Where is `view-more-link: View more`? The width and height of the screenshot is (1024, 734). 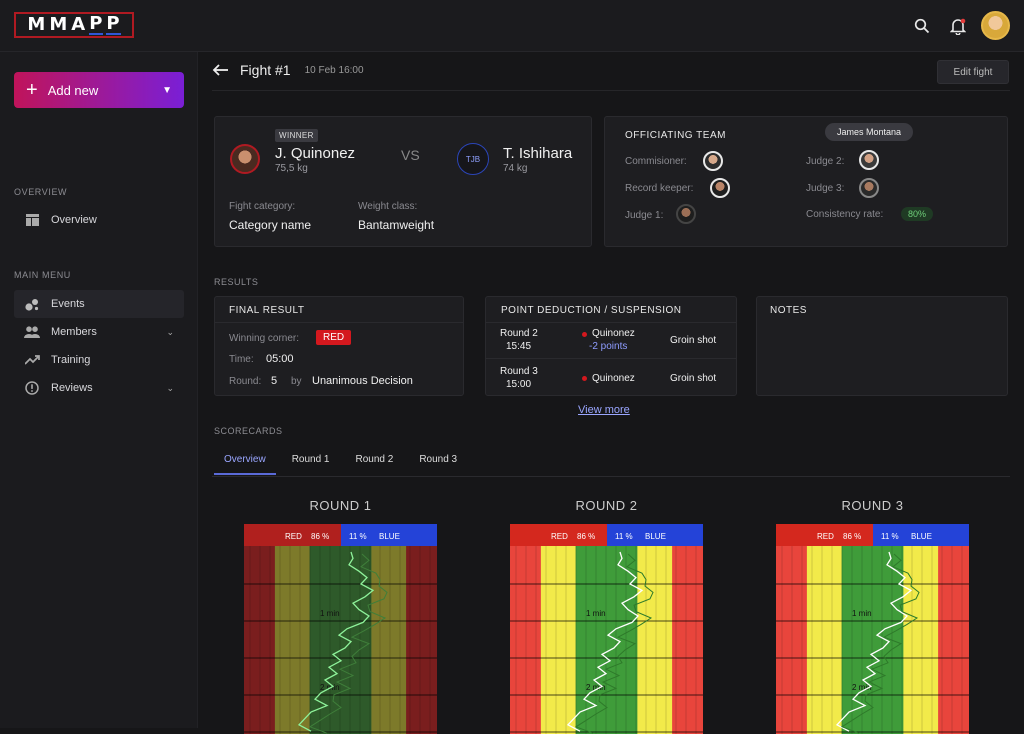 view-more-link: View more is located at coordinates (604, 410).